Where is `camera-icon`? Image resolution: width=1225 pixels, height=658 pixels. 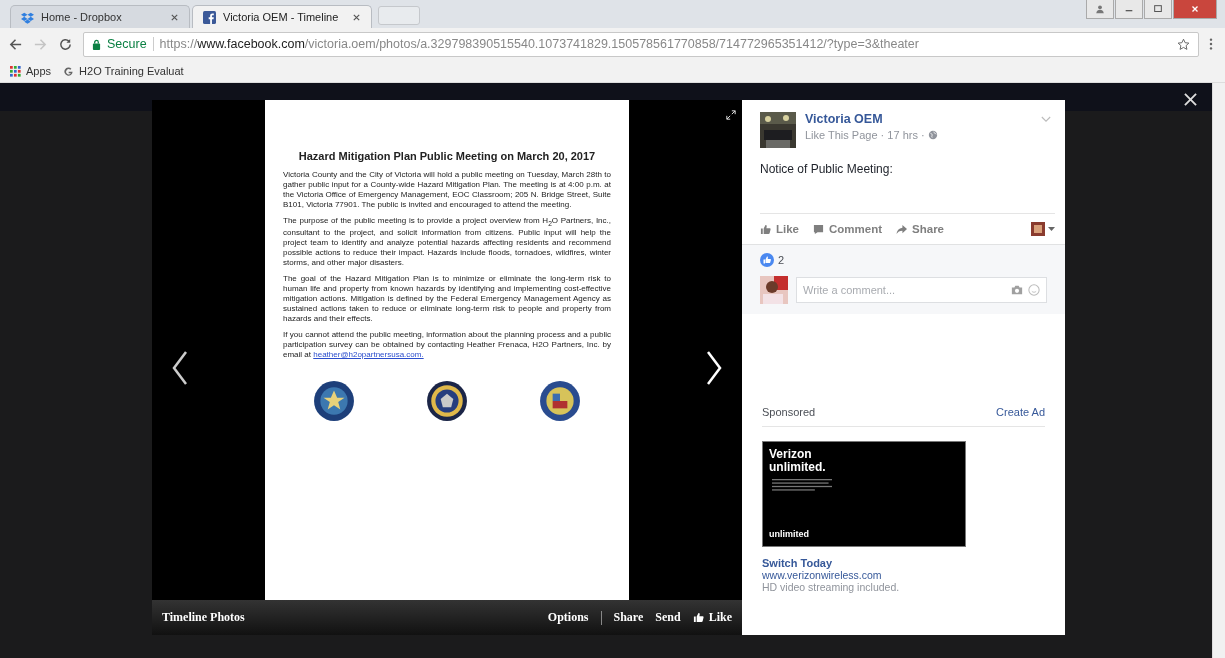 camera-icon is located at coordinates (1017, 290).